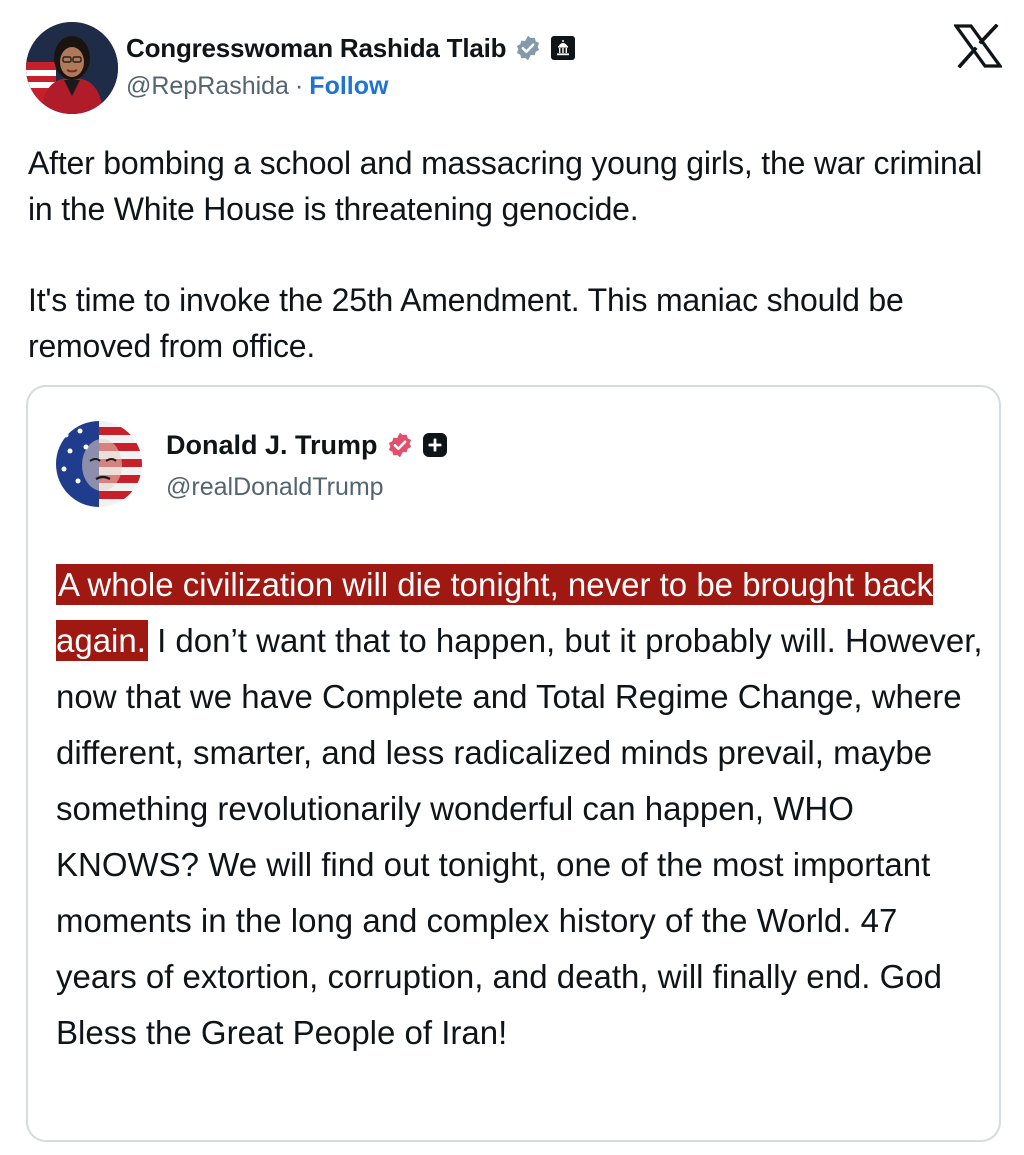 This screenshot has height=1155, width=1024. What do you see at coordinates (316, 48) in the screenshot?
I see `author-display-name: Congresswoman Rashida Tlaib` at bounding box center [316, 48].